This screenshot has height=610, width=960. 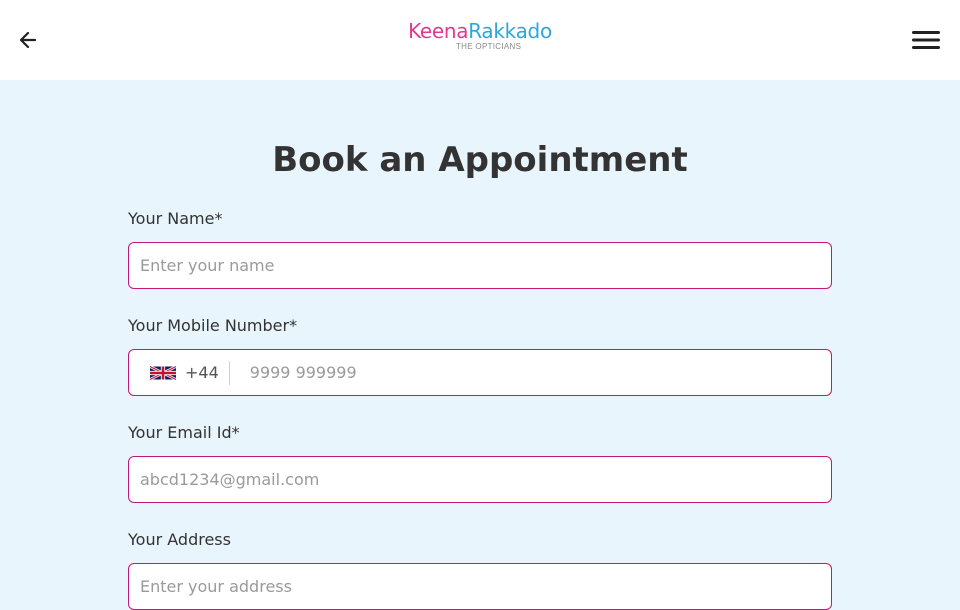 What do you see at coordinates (530, 372) in the screenshot?
I see `mobile-input` at bounding box center [530, 372].